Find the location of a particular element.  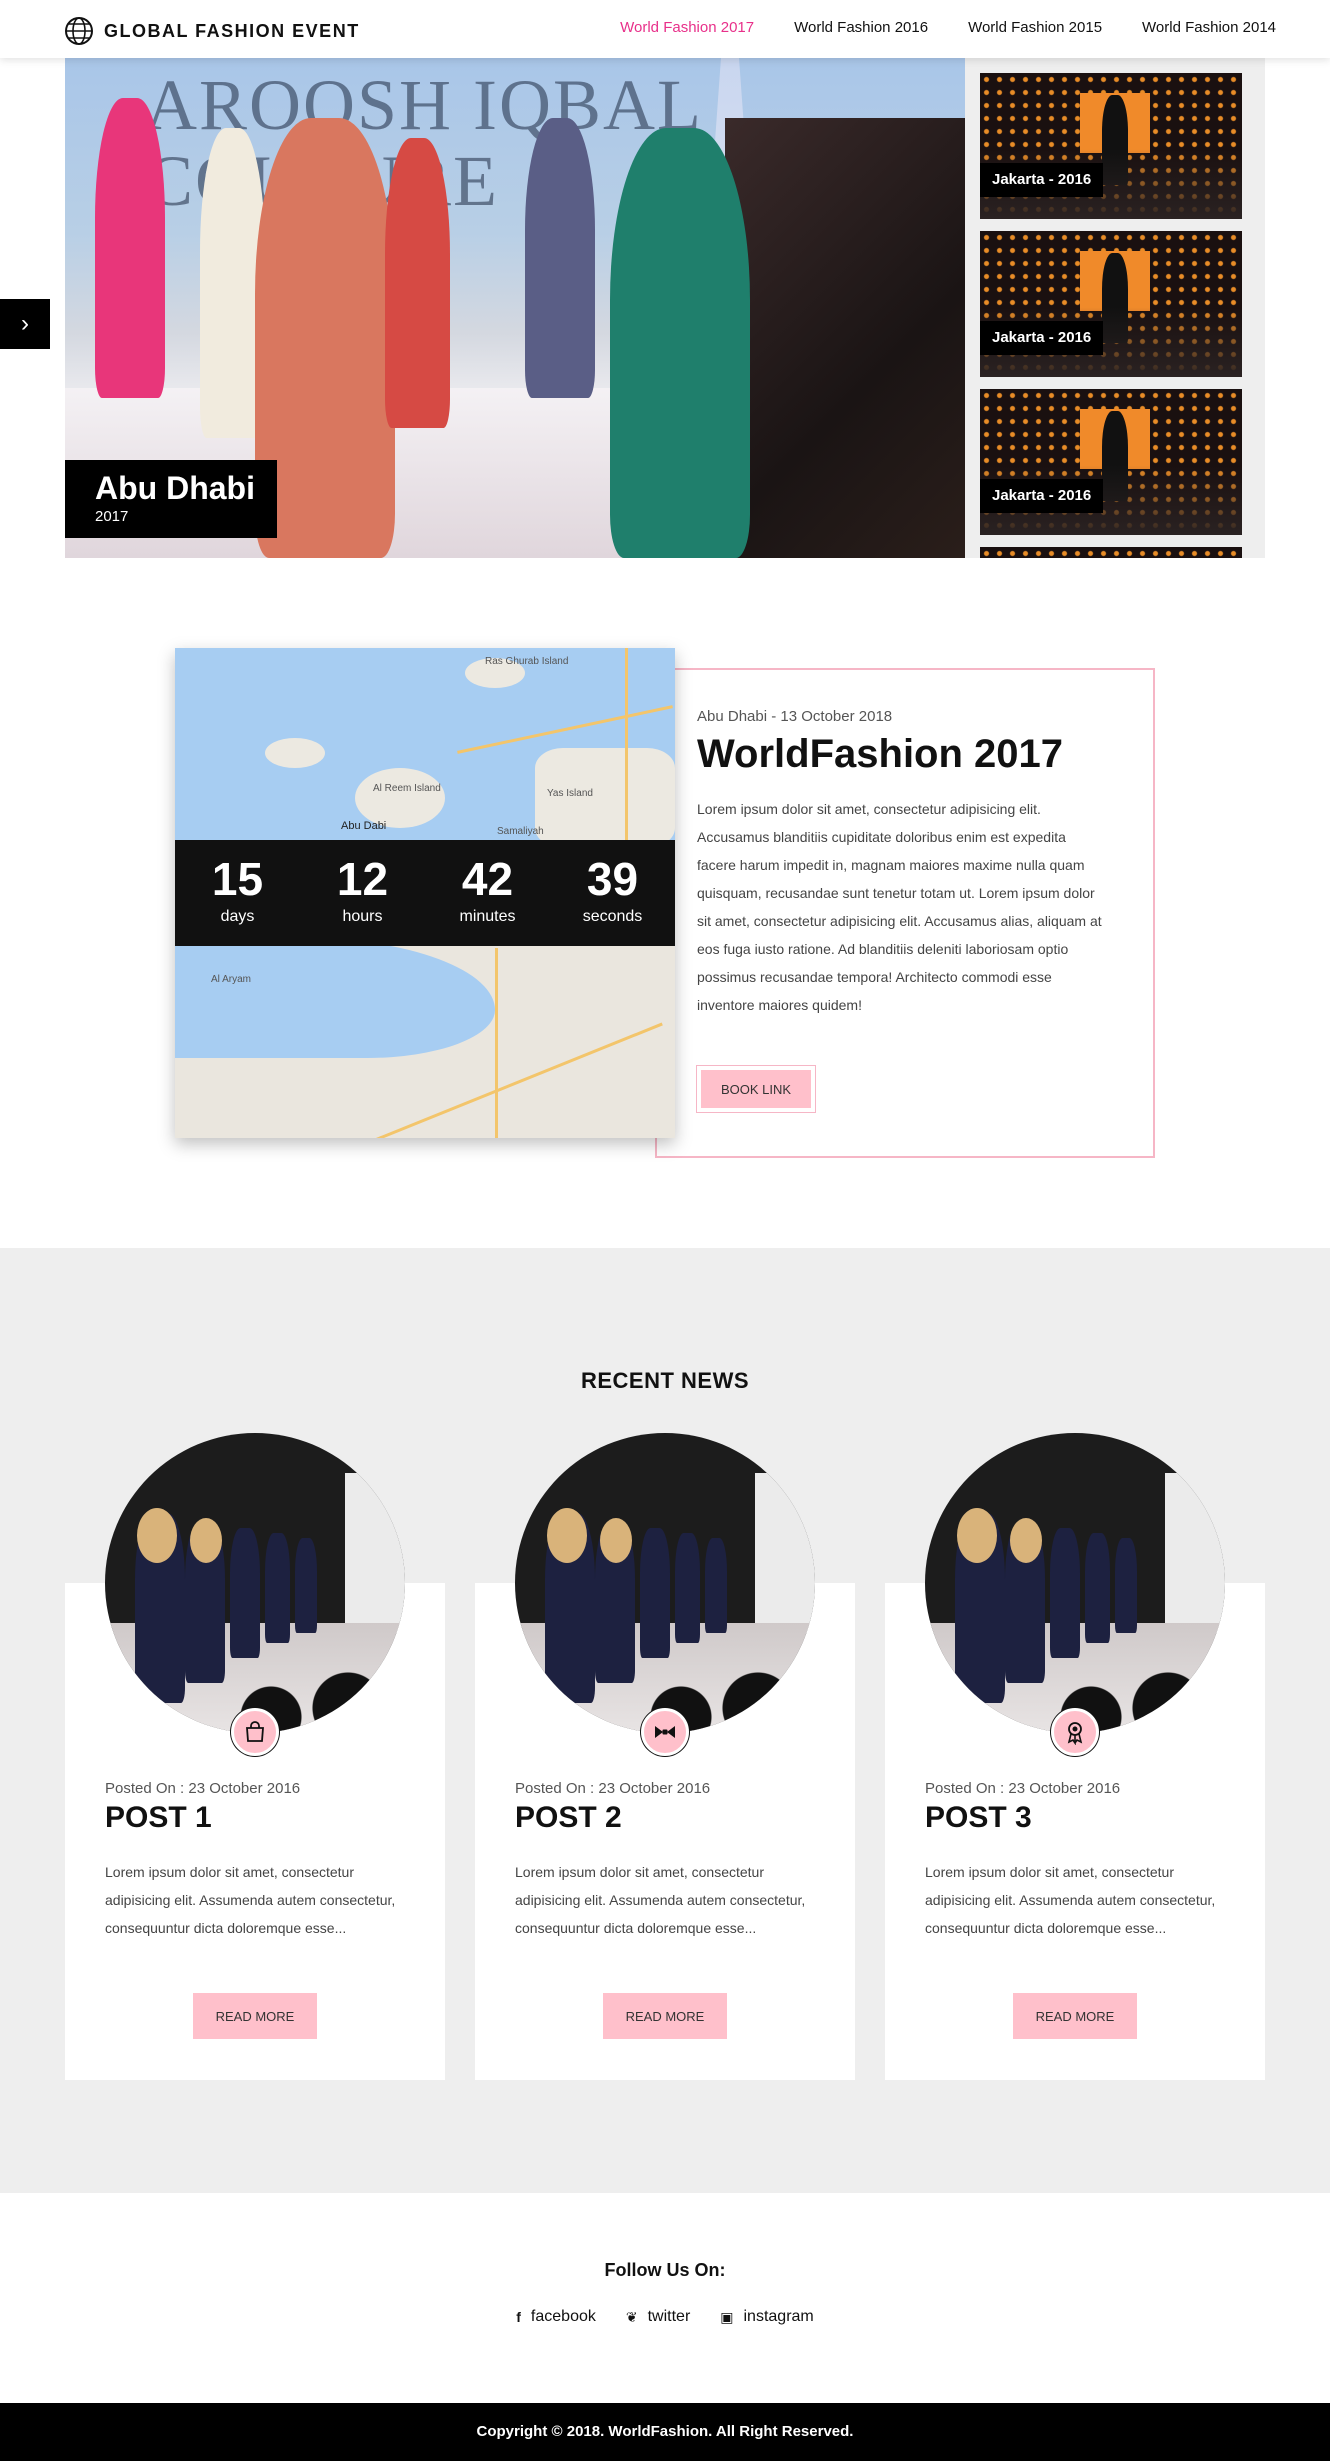

map-sea is located at coordinates (335, 998).